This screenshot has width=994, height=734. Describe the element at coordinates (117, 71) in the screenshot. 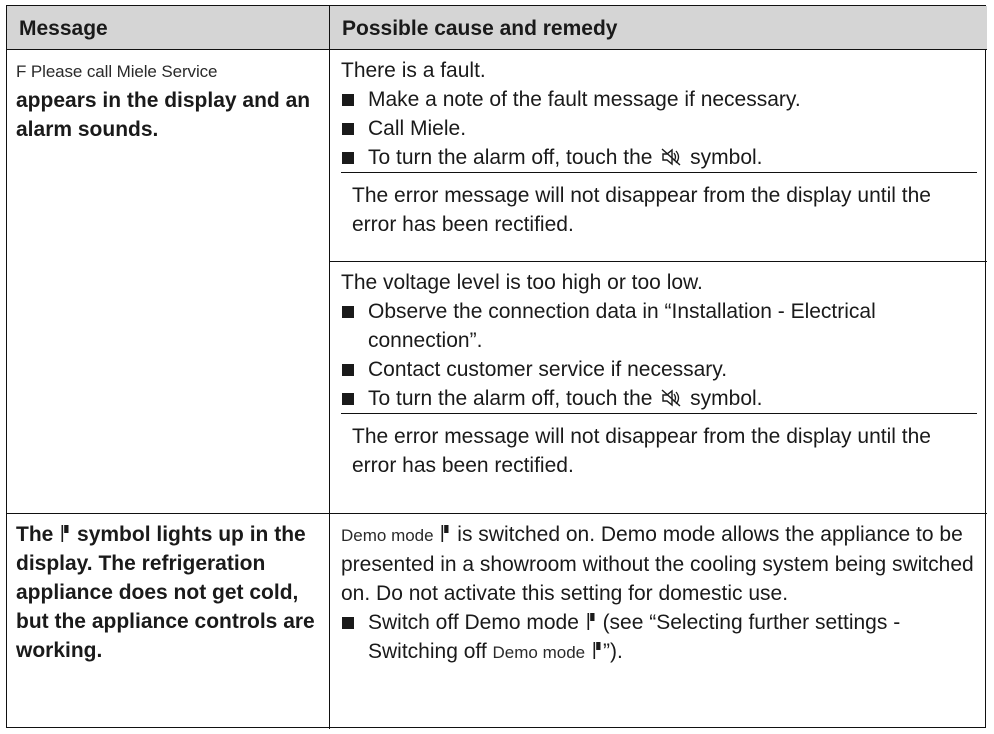

I see `display-text: F Please call Miele Service` at that location.